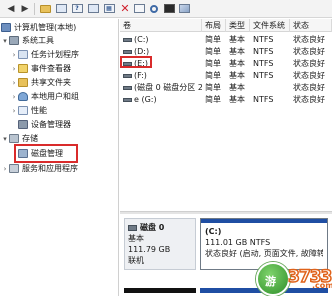 The width and height of the screenshot is (332, 296). Describe the element at coordinates (61, 8) in the screenshot. I see `console-tree-icon` at that location.